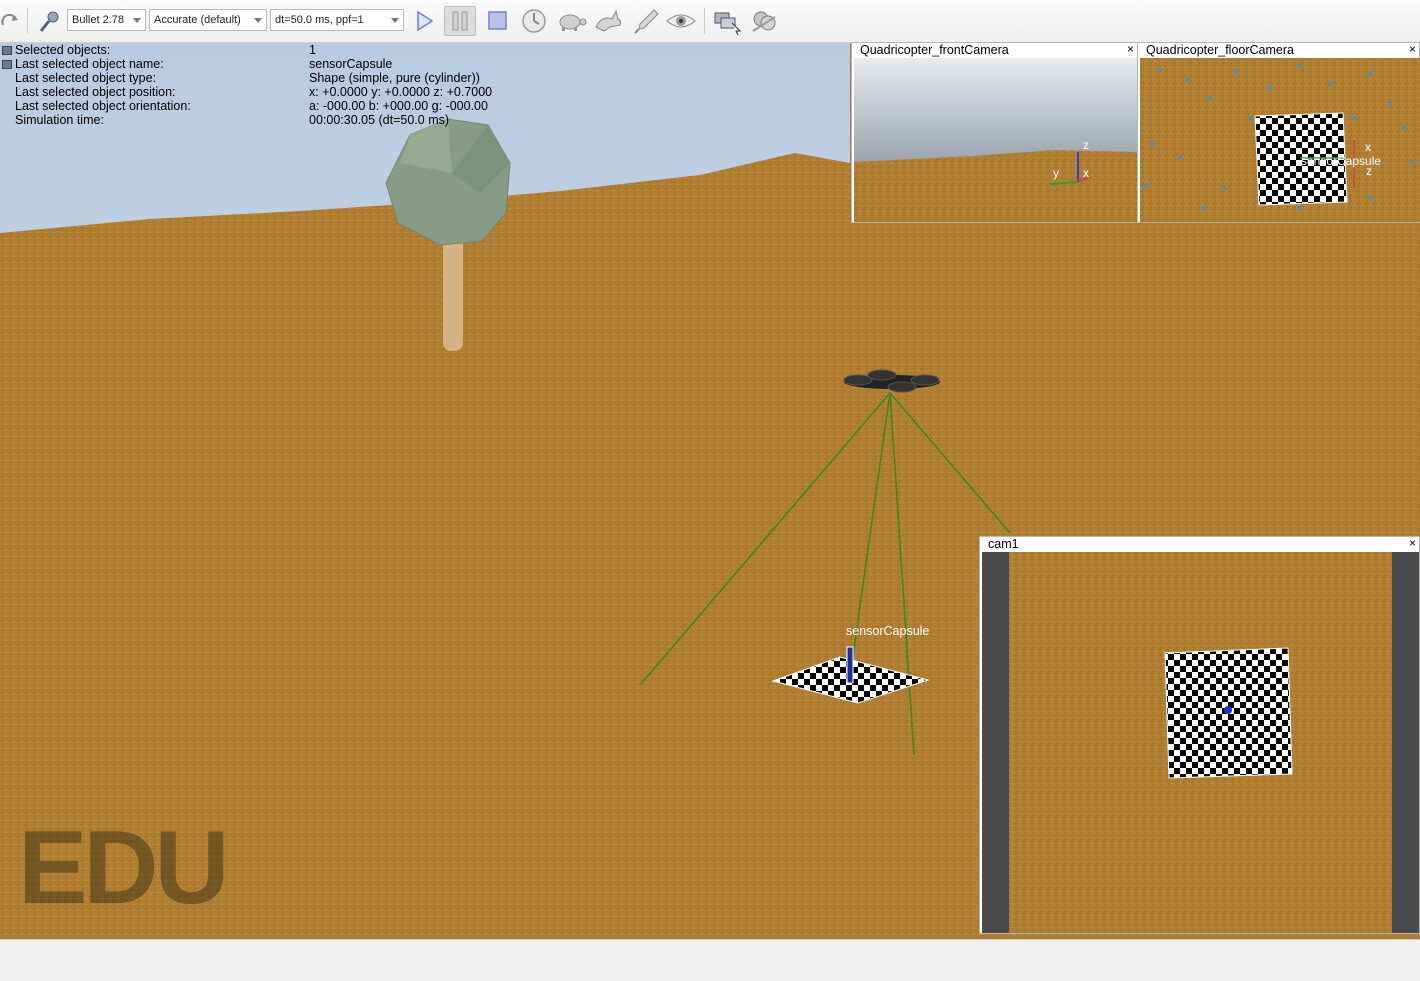 The width and height of the screenshot is (1420, 981). Describe the element at coordinates (534, 21) in the screenshot. I see `realtime-icon` at that location.